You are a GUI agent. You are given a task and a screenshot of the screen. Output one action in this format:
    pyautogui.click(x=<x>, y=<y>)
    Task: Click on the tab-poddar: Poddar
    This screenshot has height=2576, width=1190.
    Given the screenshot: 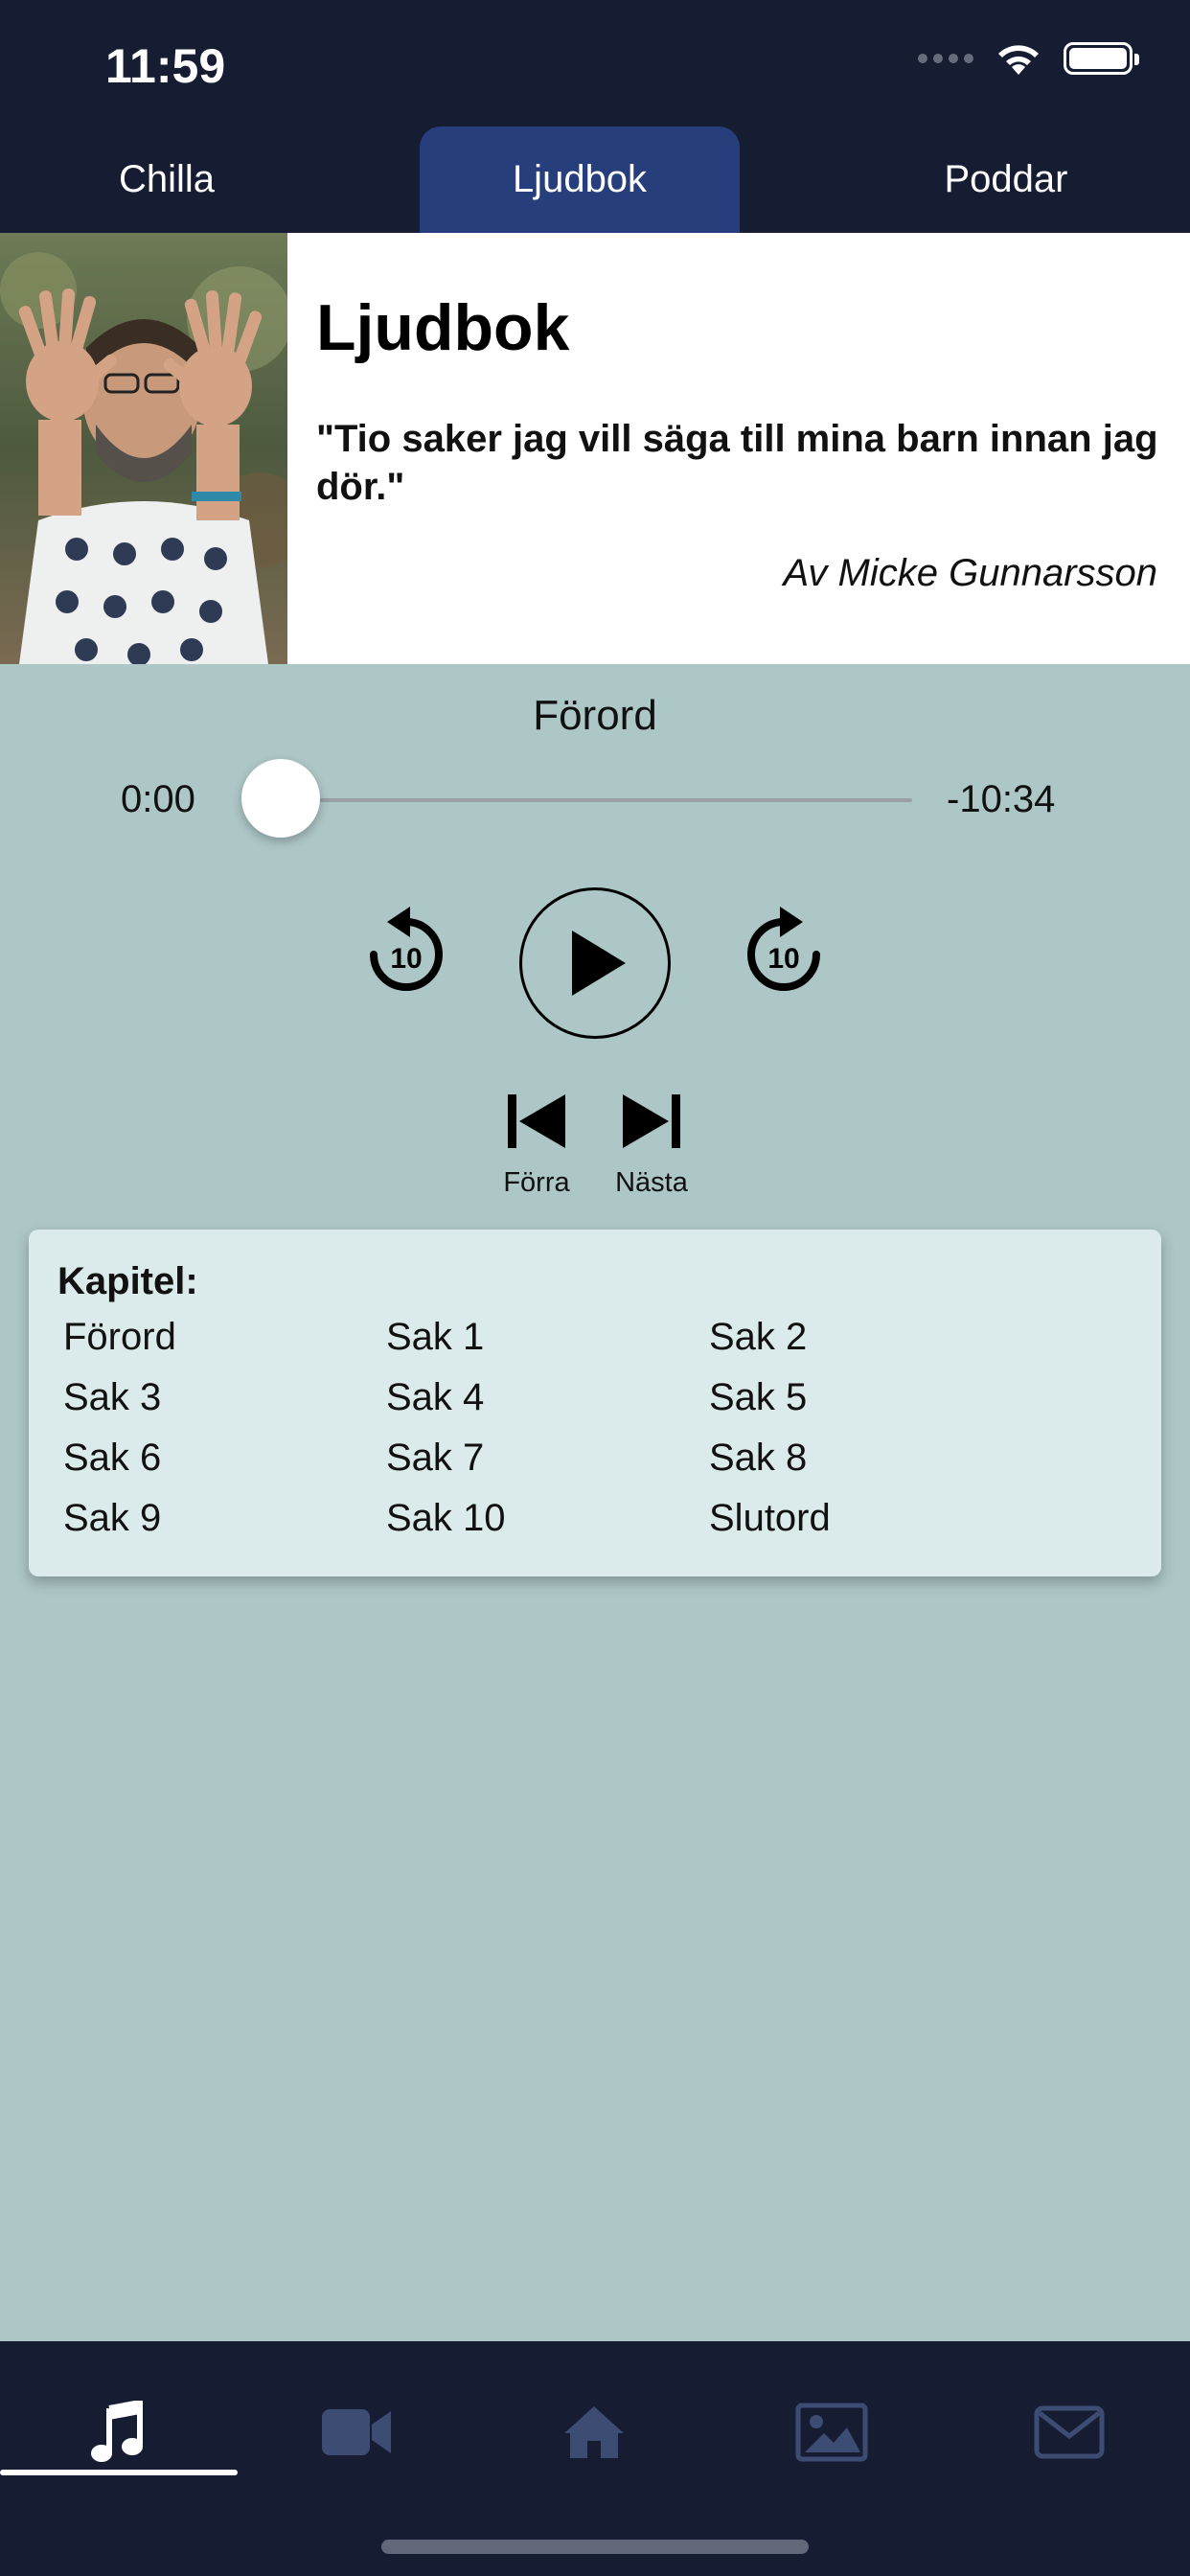 What is the action you would take?
    pyautogui.click(x=1006, y=179)
    